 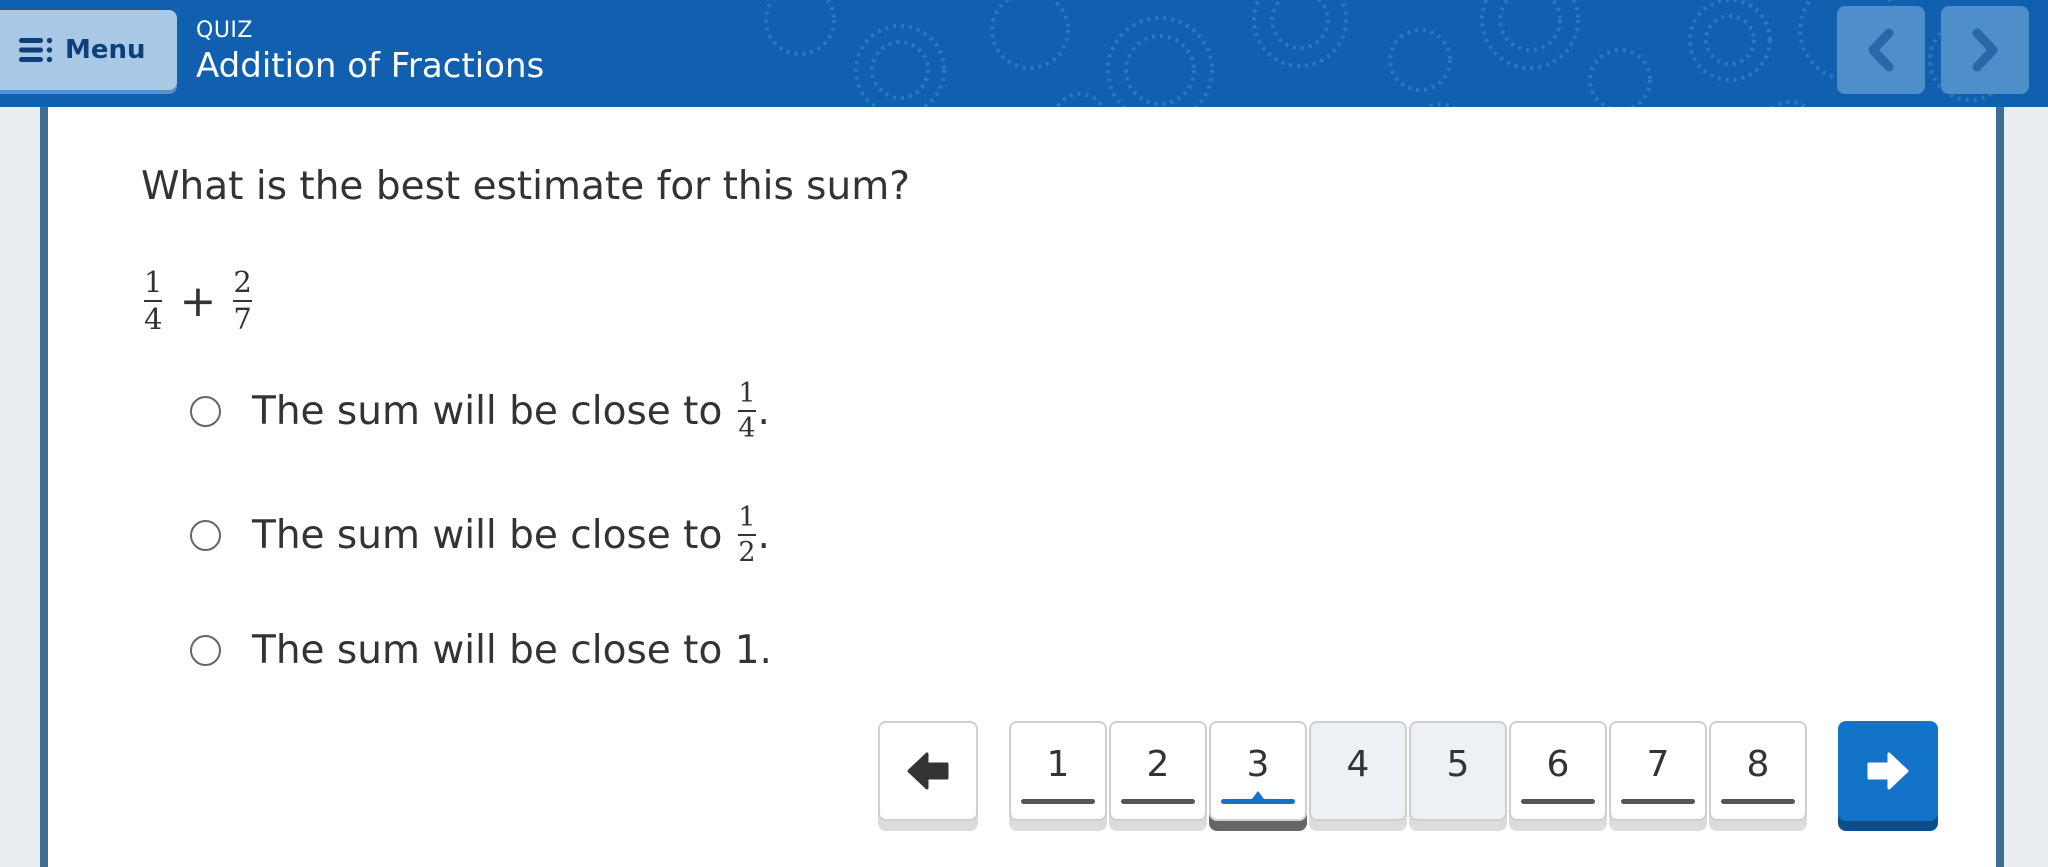 What do you see at coordinates (1658, 764) in the screenshot?
I see `page-number-label: 7` at bounding box center [1658, 764].